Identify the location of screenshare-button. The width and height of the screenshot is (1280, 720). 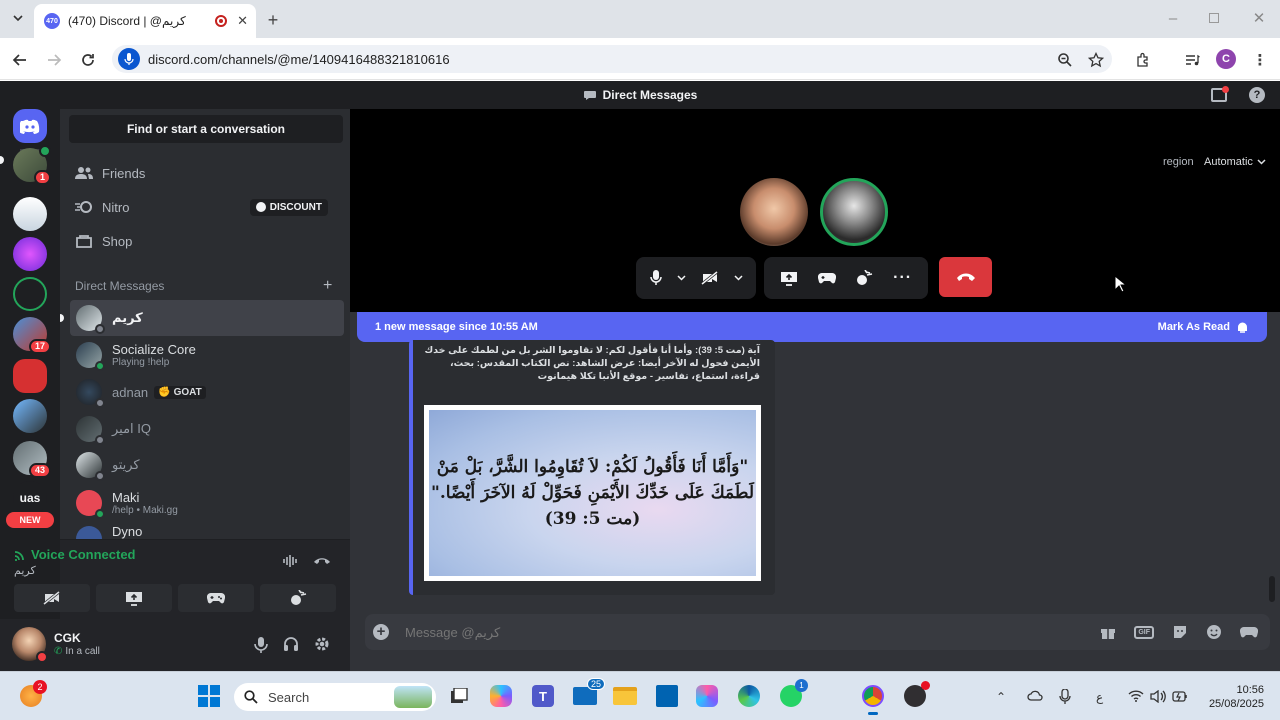
(134, 598).